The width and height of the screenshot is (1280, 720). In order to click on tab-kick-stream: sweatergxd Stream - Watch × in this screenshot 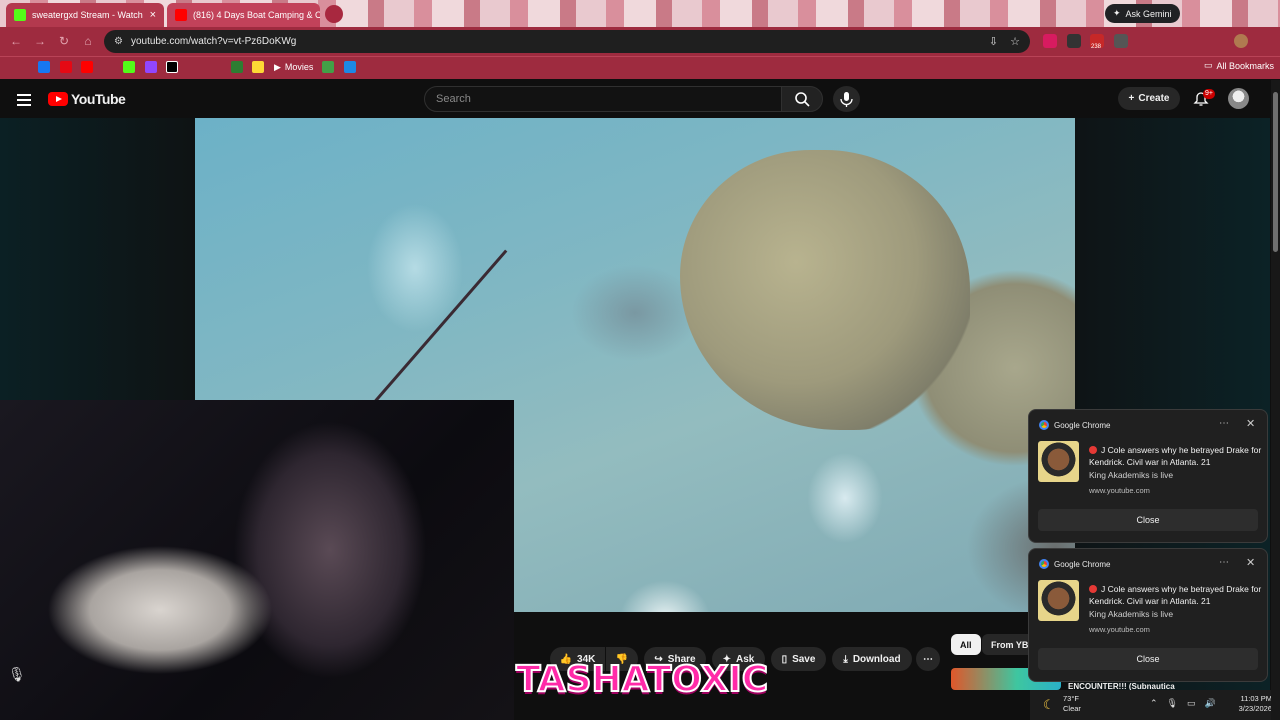, I will do `click(85, 15)`.